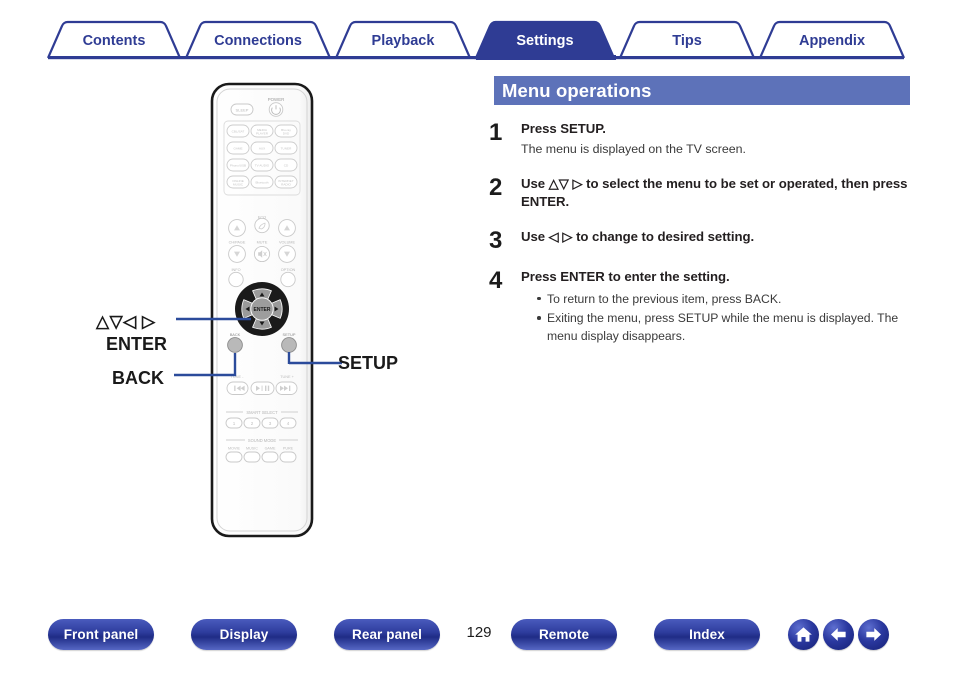 The height and width of the screenshot is (673, 954). I want to click on option-button, so click(288, 279).